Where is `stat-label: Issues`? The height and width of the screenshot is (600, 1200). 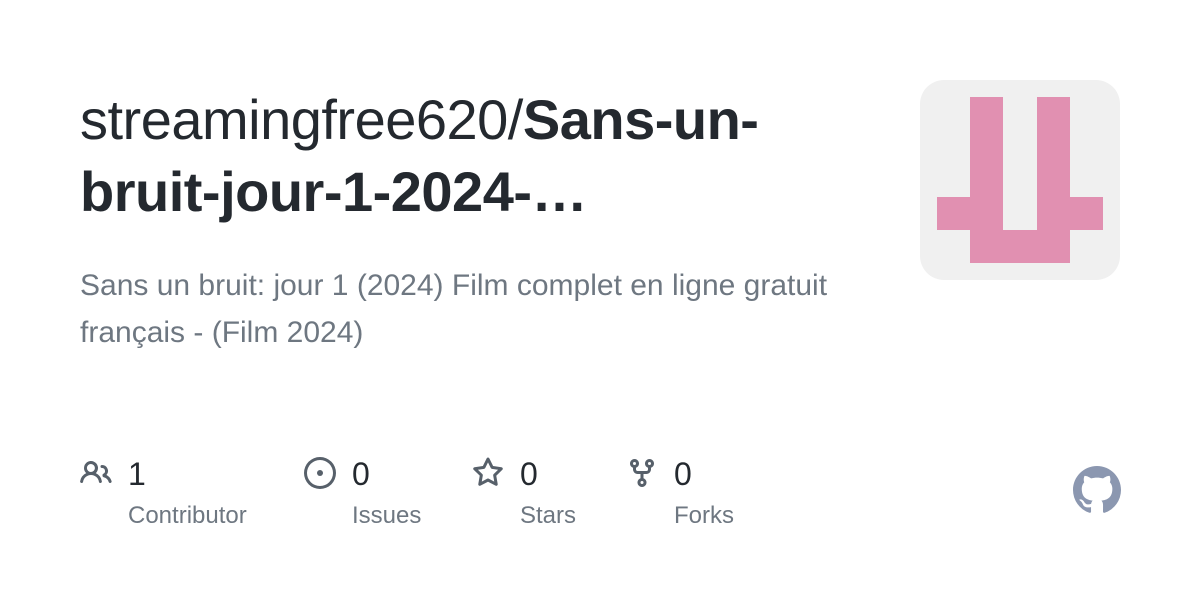
stat-label: Issues is located at coordinates (387, 515).